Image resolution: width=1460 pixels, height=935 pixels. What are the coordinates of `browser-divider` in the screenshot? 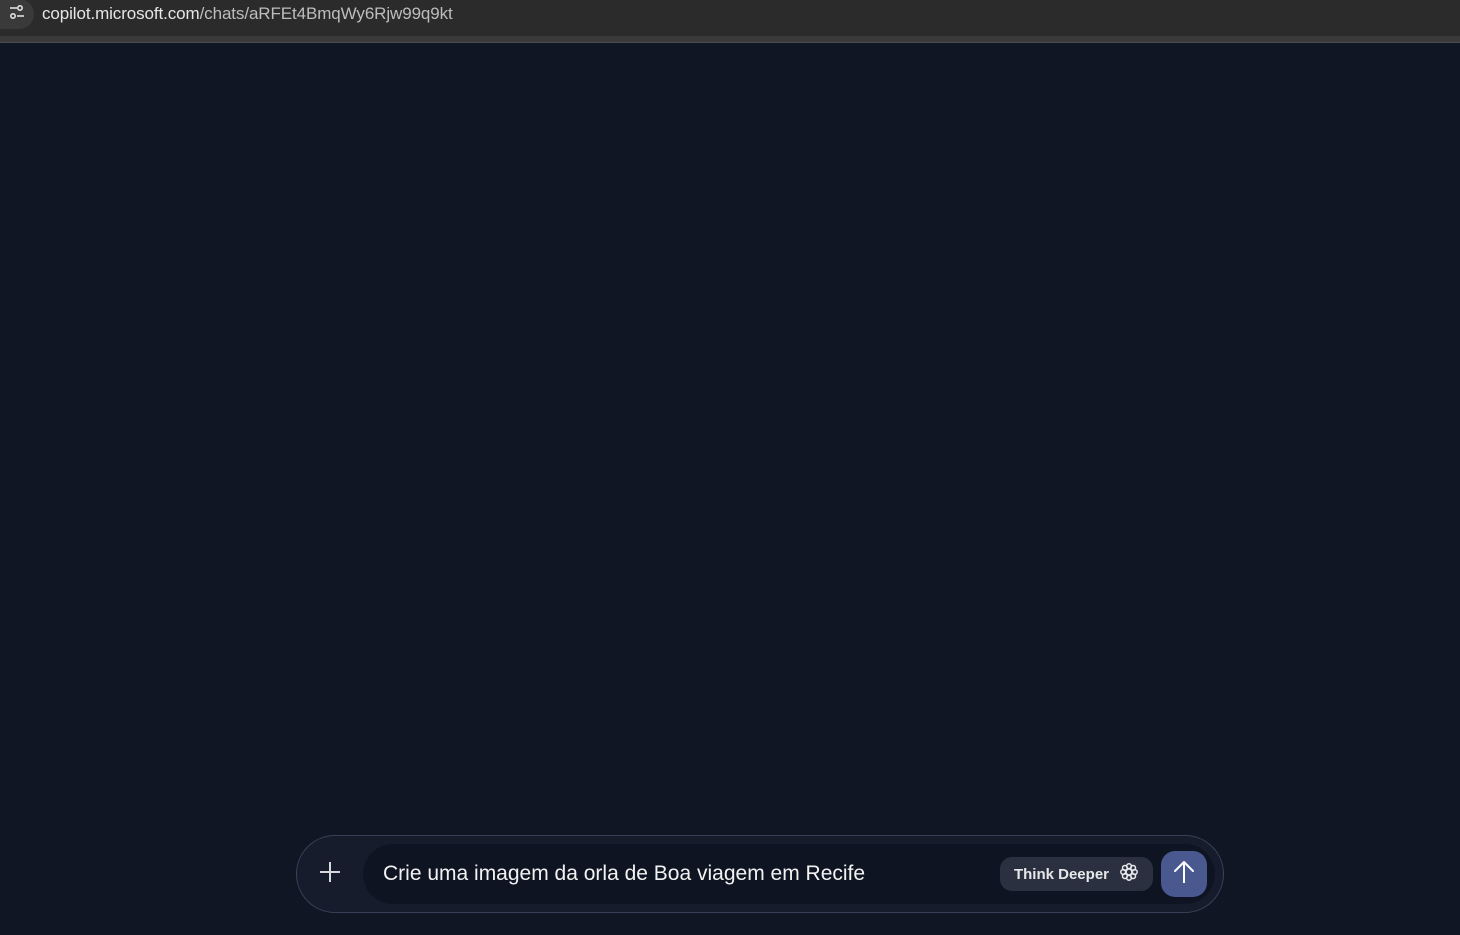 It's located at (730, 39).